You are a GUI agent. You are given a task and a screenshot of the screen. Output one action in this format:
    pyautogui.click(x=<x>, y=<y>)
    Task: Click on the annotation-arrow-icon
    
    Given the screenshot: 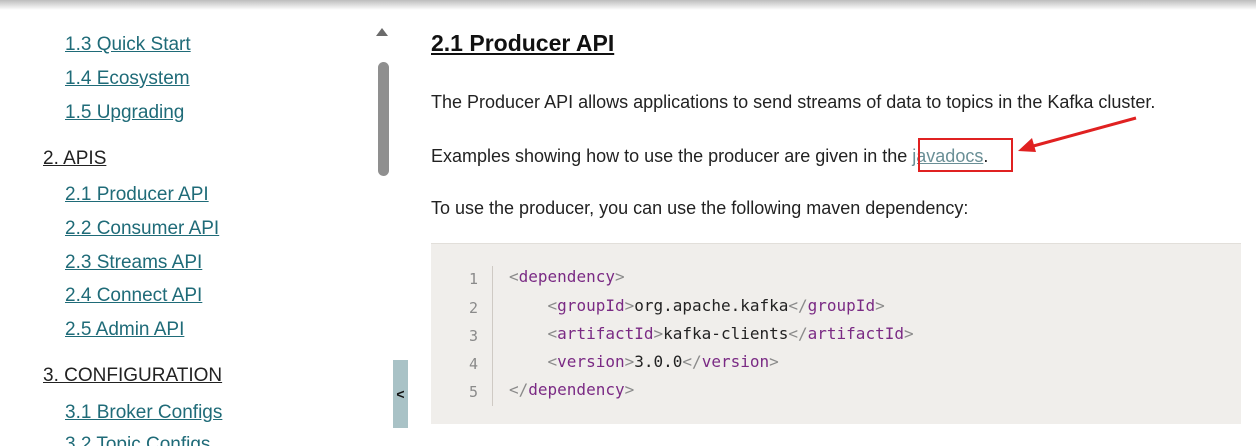 What is the action you would take?
    pyautogui.click(x=1077, y=134)
    